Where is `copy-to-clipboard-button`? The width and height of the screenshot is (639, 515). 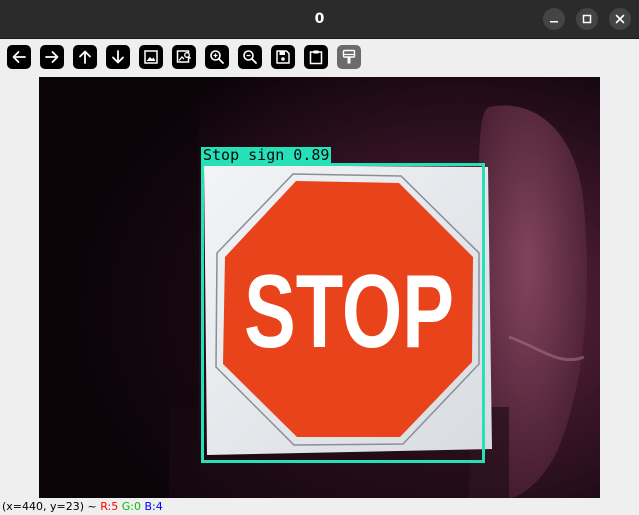
copy-to-clipboard-button is located at coordinates (316, 57).